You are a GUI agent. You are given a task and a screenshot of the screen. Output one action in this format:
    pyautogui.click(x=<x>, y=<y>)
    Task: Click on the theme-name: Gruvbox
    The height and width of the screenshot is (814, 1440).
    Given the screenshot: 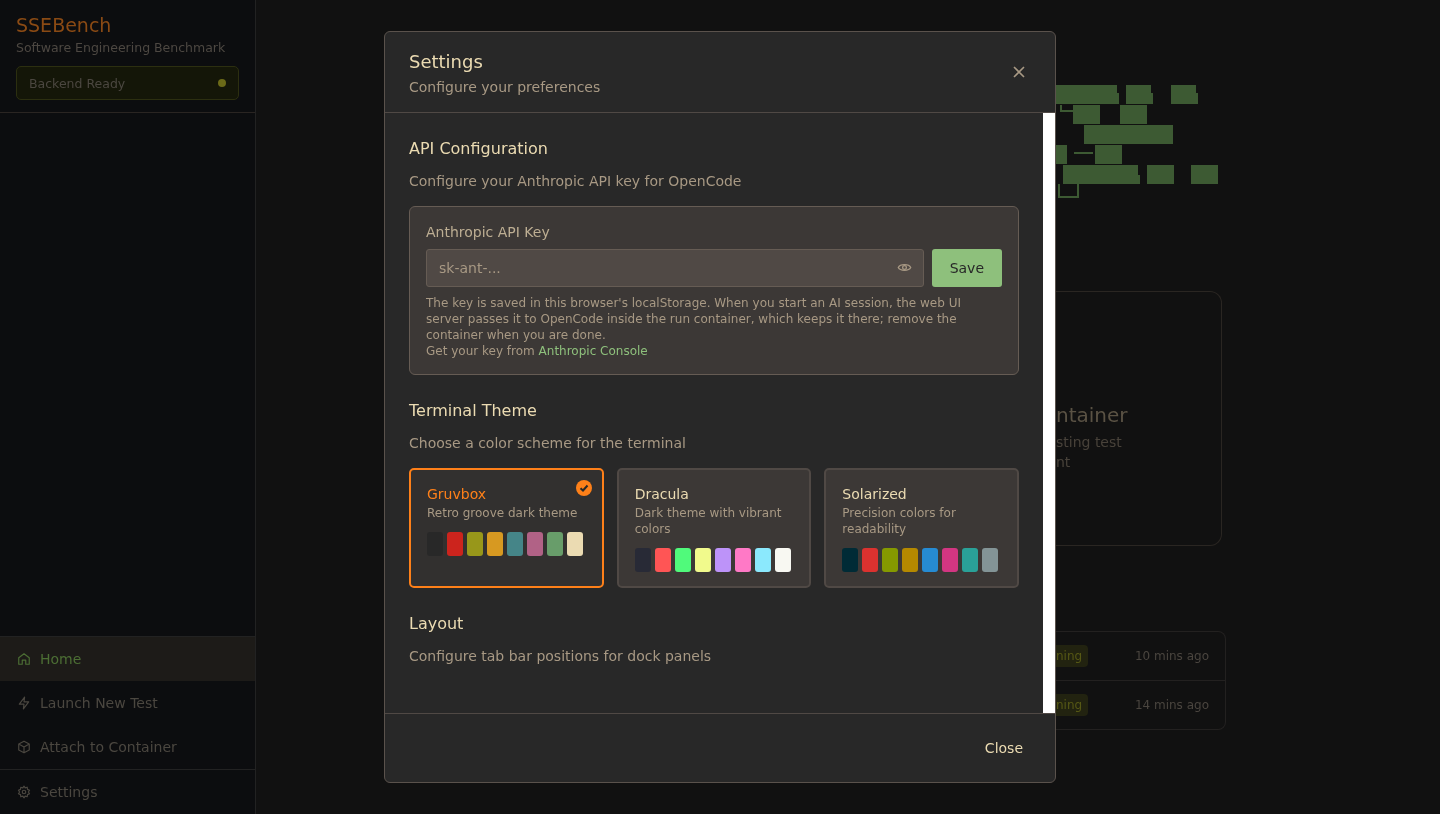 What is the action you would take?
    pyautogui.click(x=457, y=494)
    